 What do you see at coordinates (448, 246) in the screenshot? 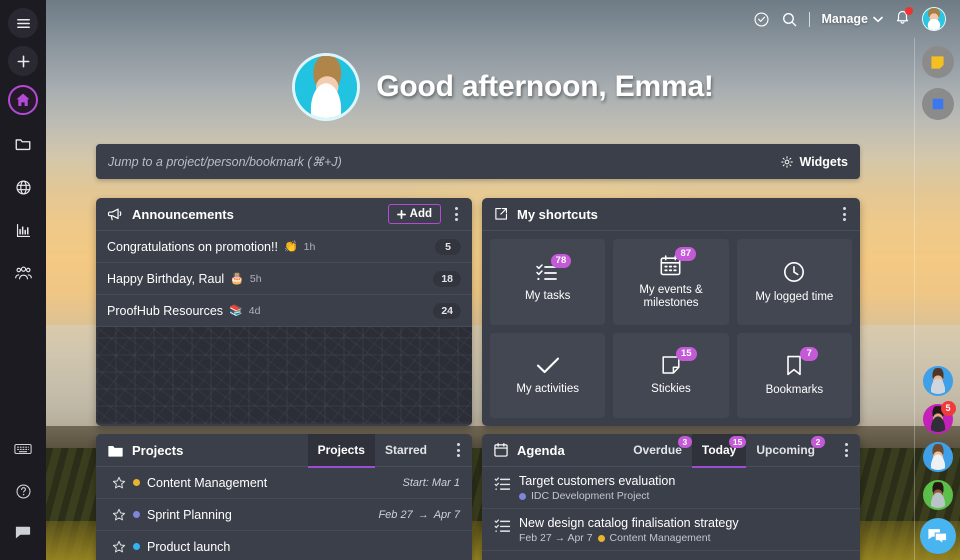
I see `announcement-count: 5` at bounding box center [448, 246].